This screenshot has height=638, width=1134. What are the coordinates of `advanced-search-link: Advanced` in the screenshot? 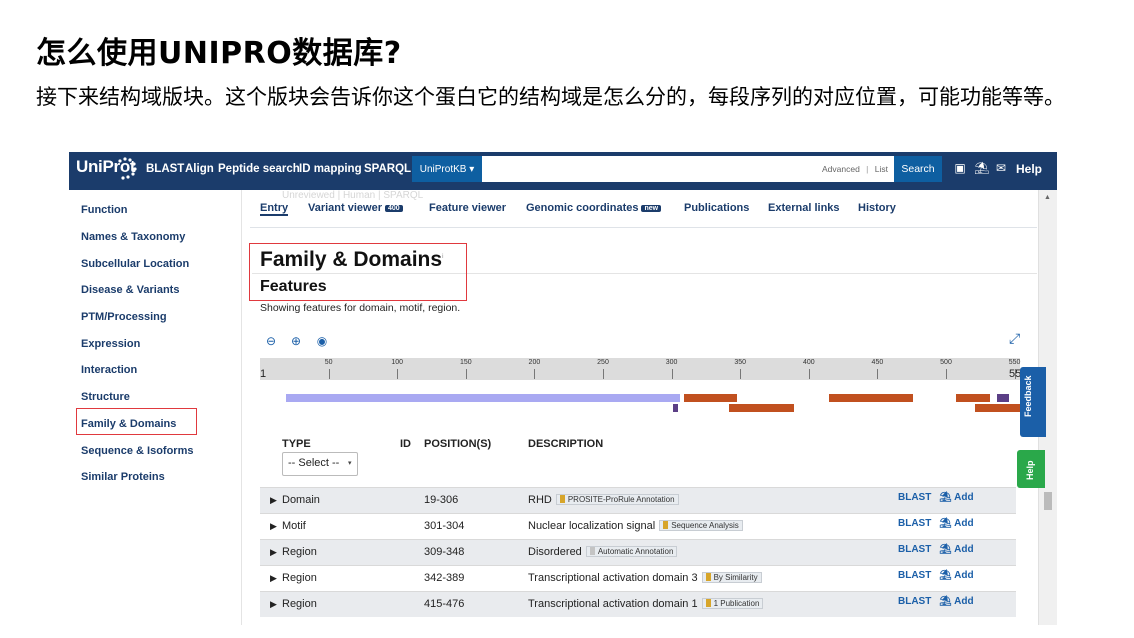 It's located at (841, 169).